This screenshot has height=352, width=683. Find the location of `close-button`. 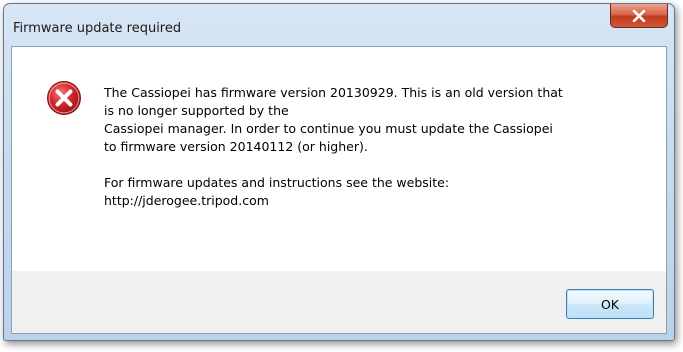

close-button is located at coordinates (639, 16).